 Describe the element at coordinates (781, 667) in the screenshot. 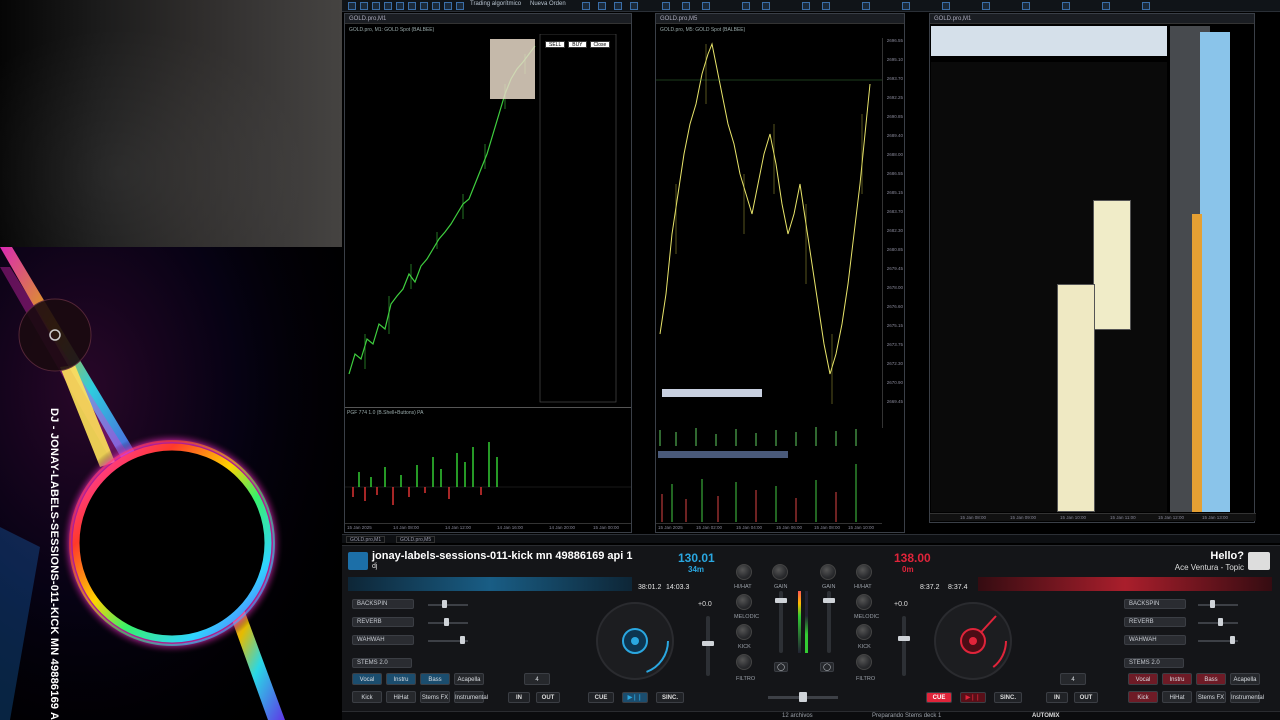

I see `headphone-cue-a-button: ◯` at that location.